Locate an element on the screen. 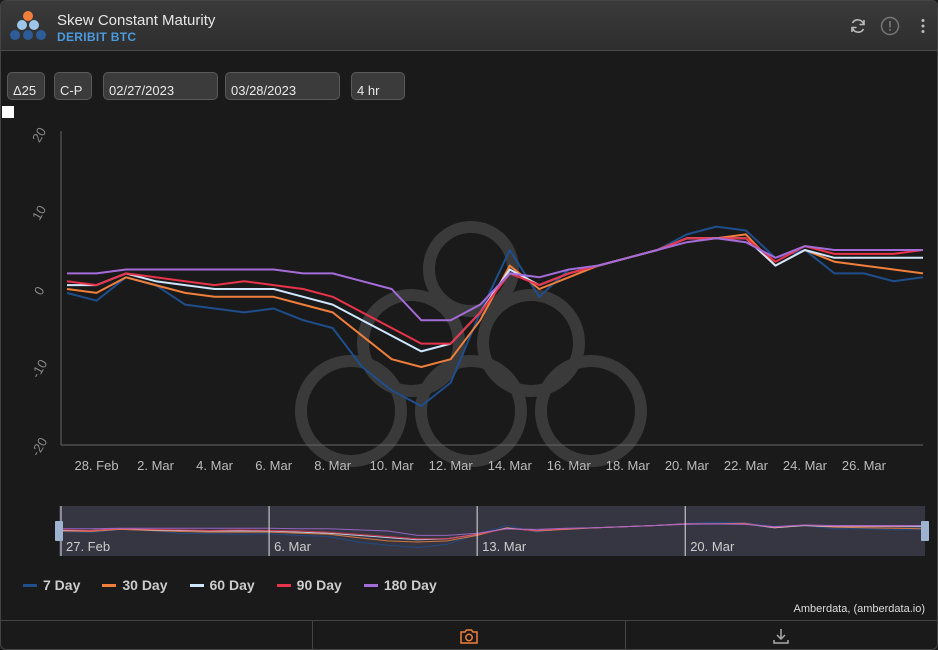 Image resolution: width=938 pixels, height=650 pixels. credit-text: Amberdata, (amberdata.io) is located at coordinates (859, 609).